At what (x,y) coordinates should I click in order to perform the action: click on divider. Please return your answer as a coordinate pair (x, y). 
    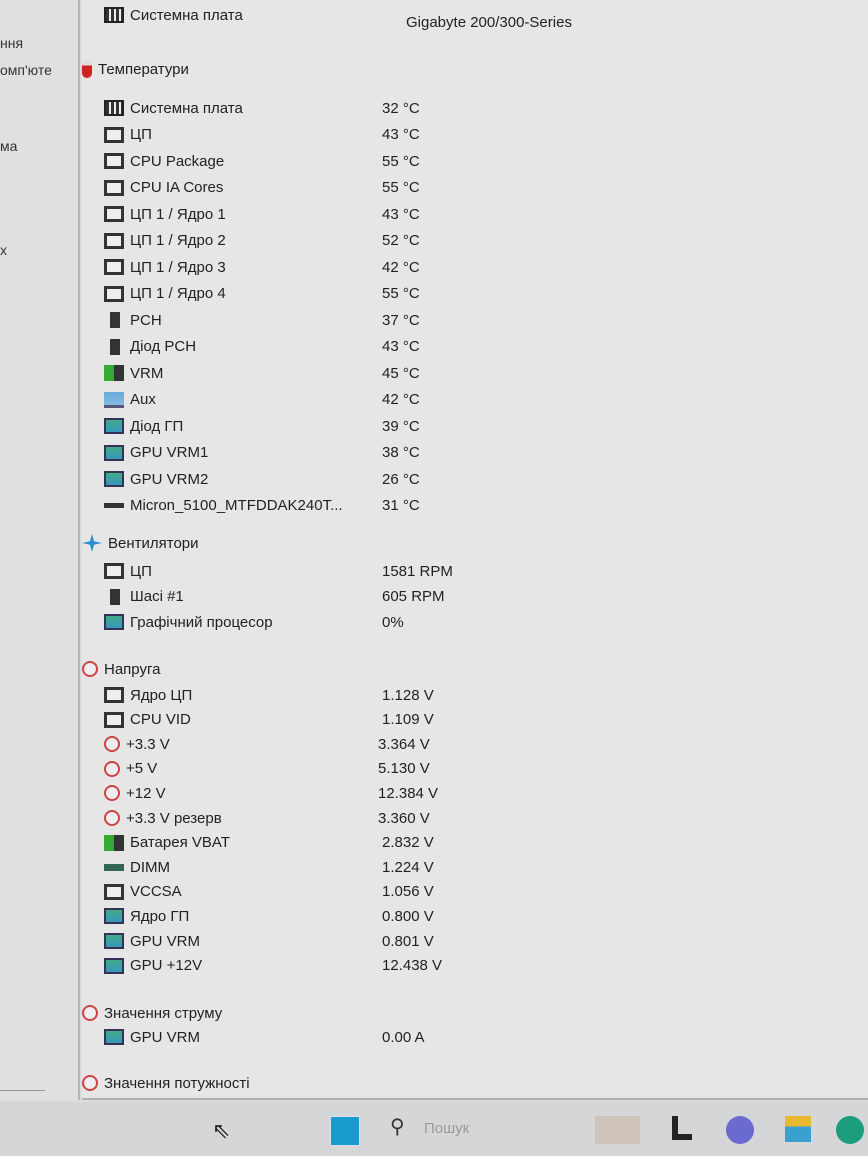
    Looking at the image, I should click on (22, 1090).